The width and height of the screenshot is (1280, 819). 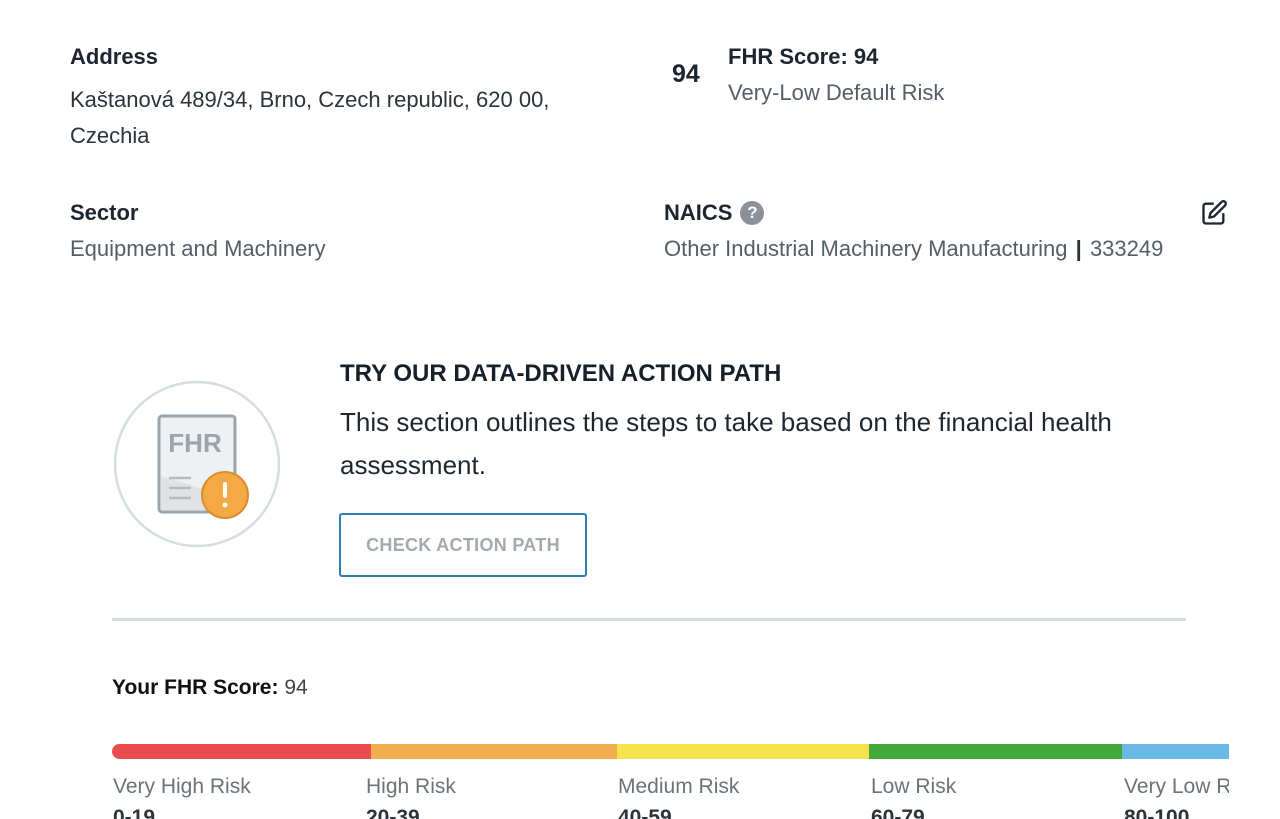 What do you see at coordinates (1176, 786) in the screenshot?
I see `risk-band-label: Very Low Risk` at bounding box center [1176, 786].